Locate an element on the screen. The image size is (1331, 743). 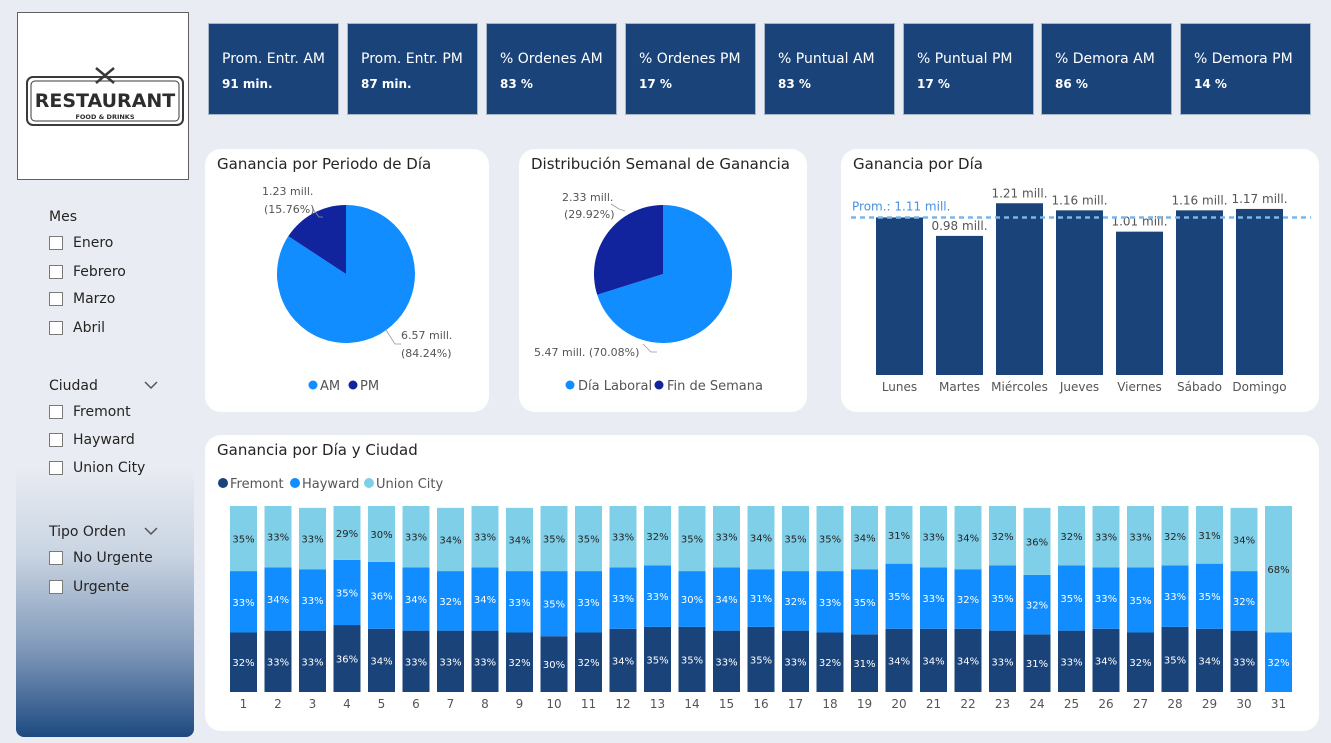
kpi-card-demora-pm: % Demora PM 14 % is located at coordinates (1245, 69).